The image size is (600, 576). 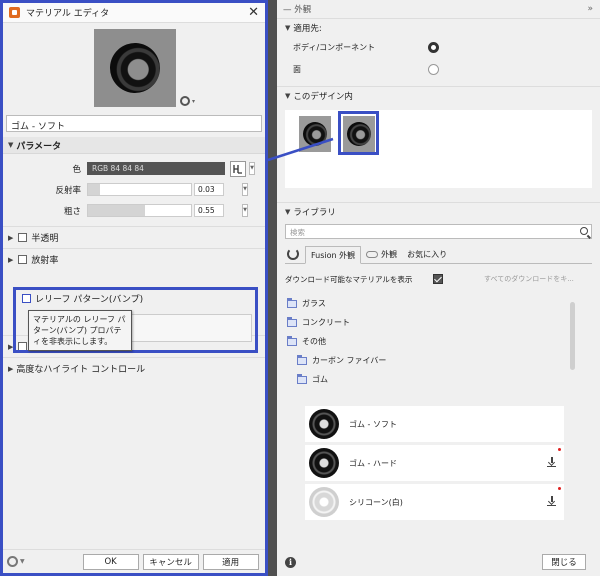 I want to click on in-design-label: このデザイン内, so click(x=323, y=96).